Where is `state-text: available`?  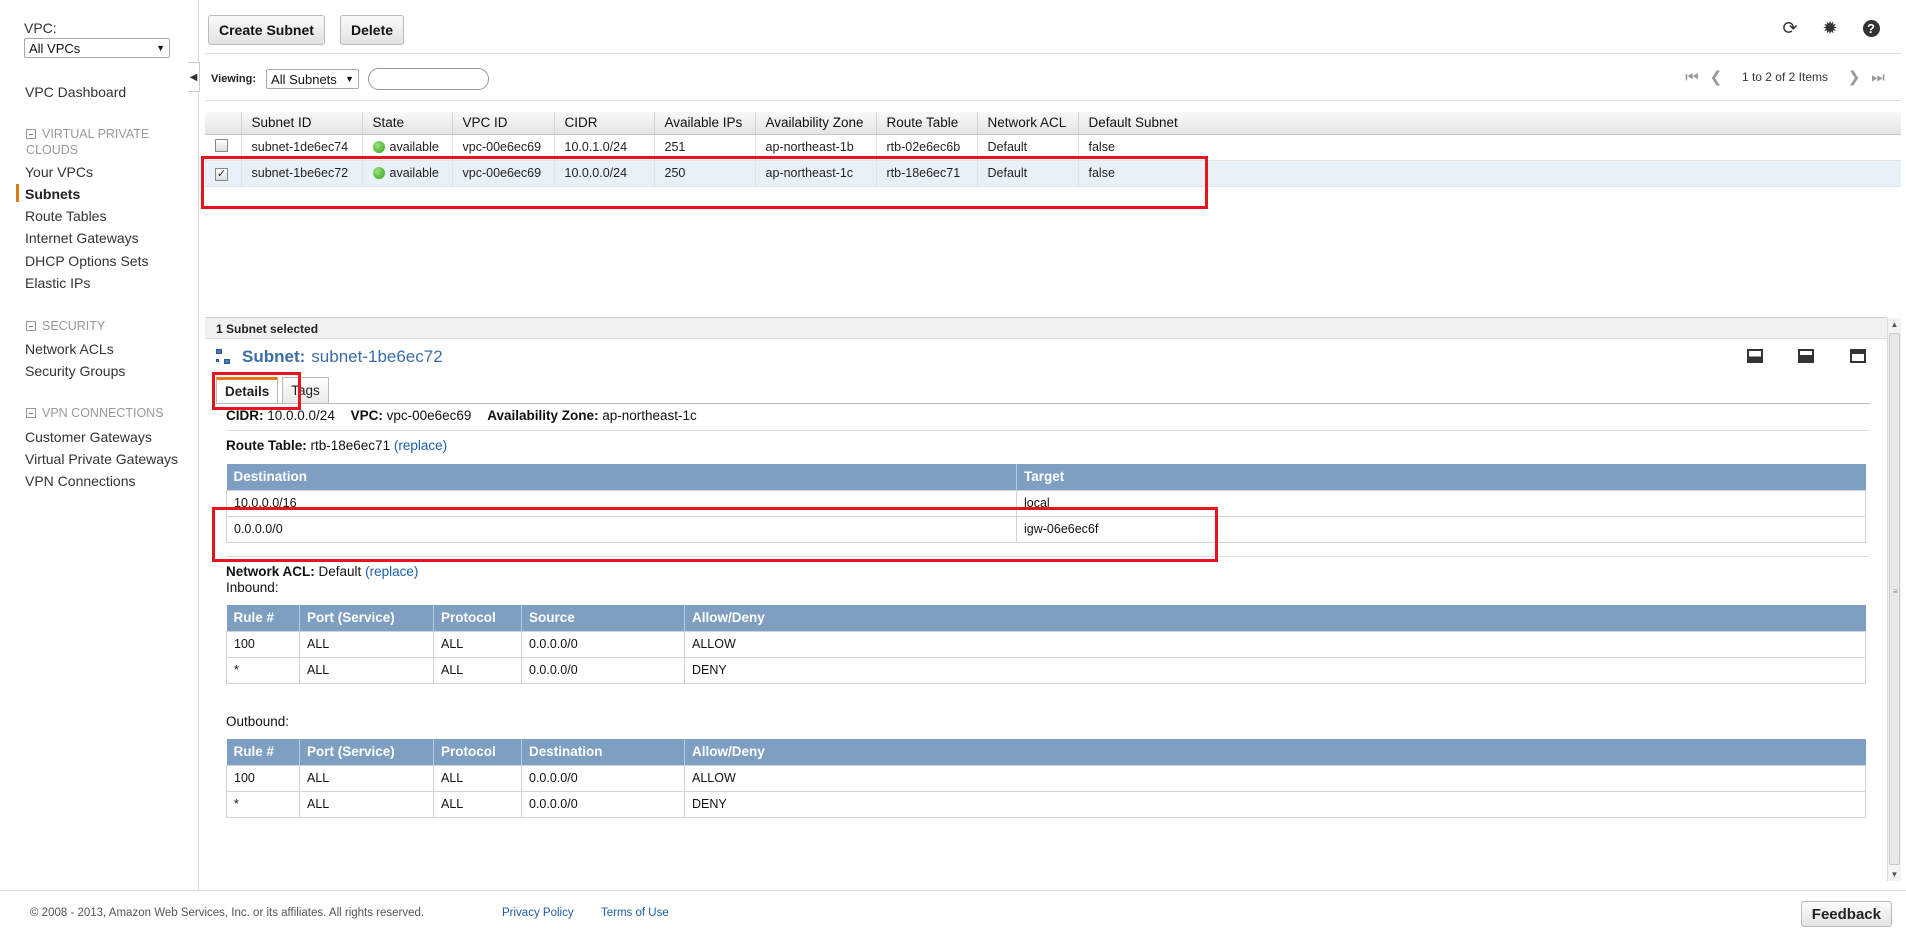 state-text: available is located at coordinates (414, 147).